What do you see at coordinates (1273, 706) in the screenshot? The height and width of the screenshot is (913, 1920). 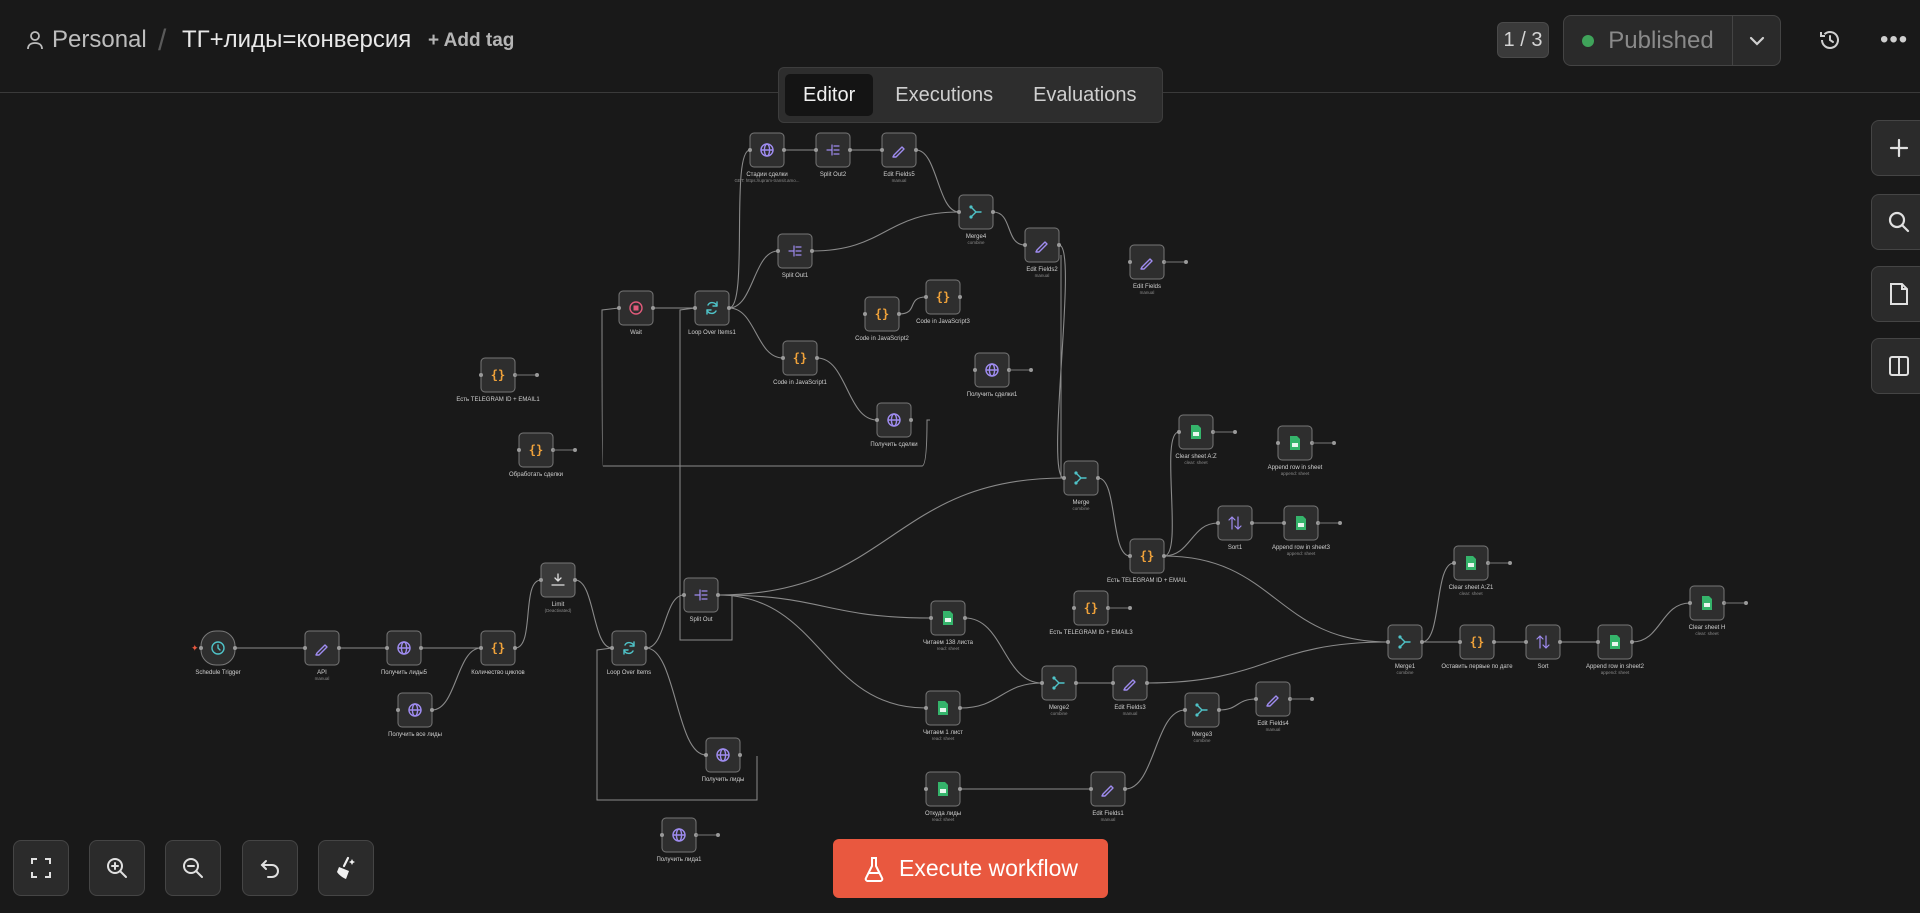 I see `workflow-node-ef4: Edit Fields4manual` at bounding box center [1273, 706].